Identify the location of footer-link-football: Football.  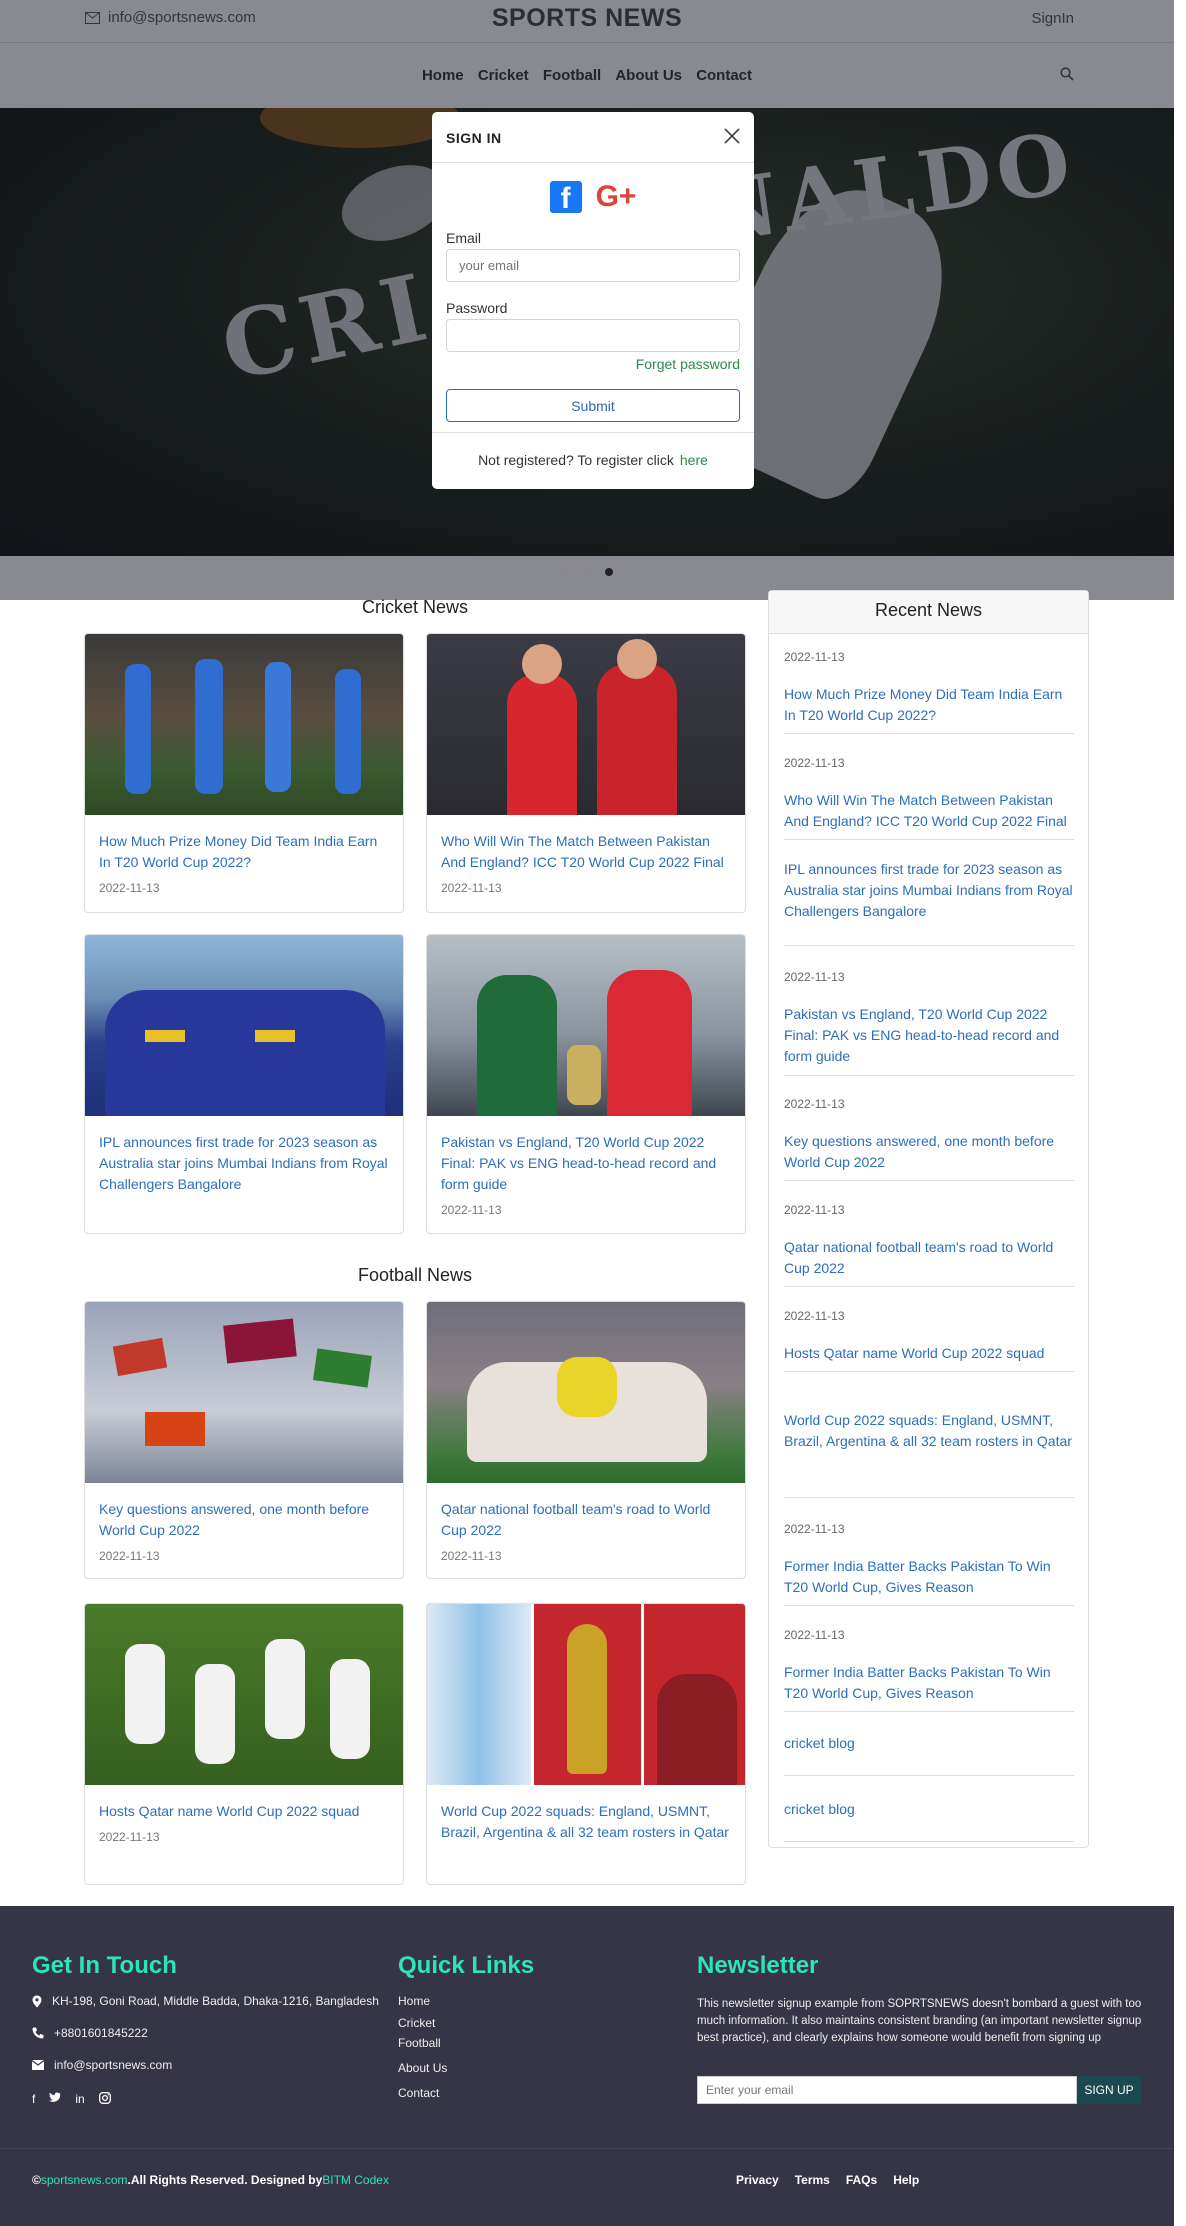
(419, 2043).